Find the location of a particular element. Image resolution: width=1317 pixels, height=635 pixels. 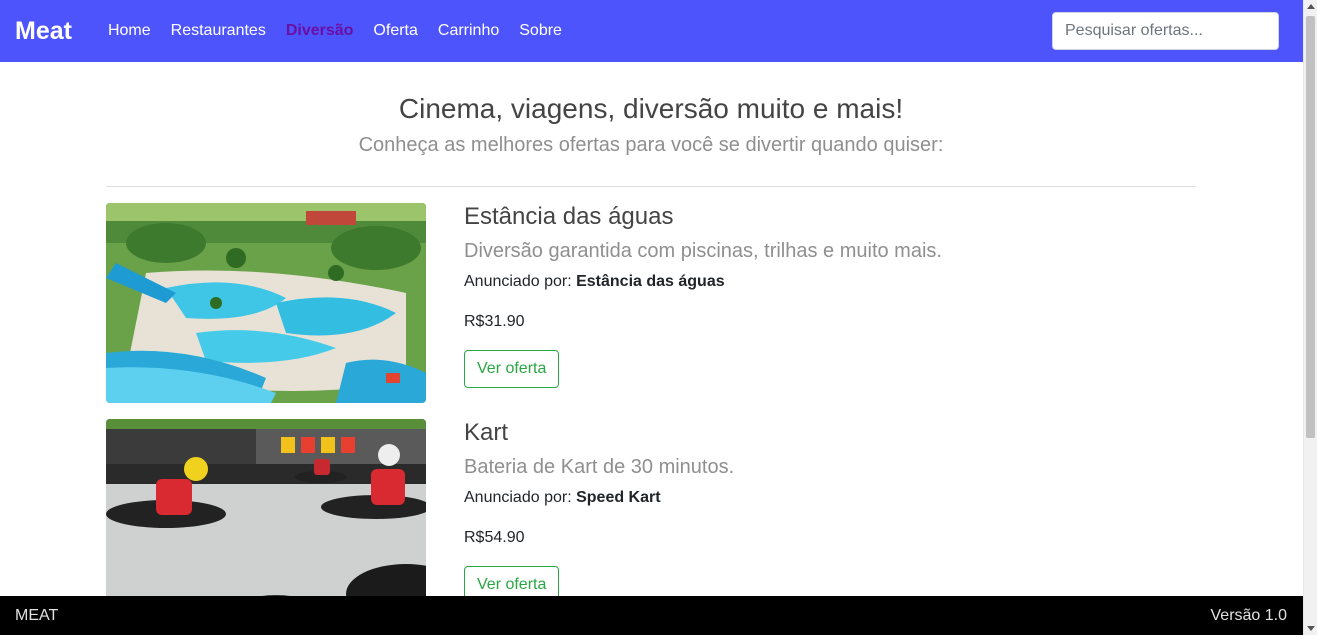

nav-link-home: Home is located at coordinates (129, 31).